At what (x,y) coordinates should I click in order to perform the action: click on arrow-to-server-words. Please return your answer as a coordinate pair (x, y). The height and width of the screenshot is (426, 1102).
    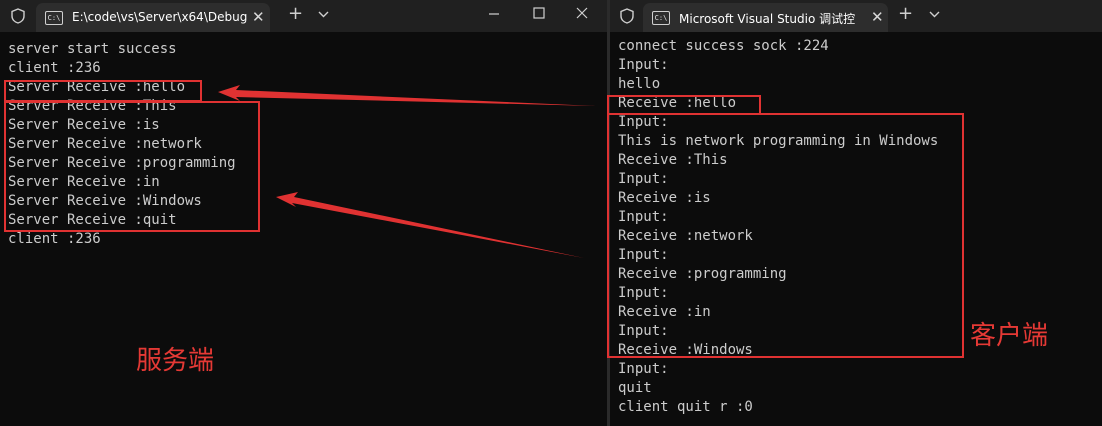
    Looking at the image, I should click on (430, 225).